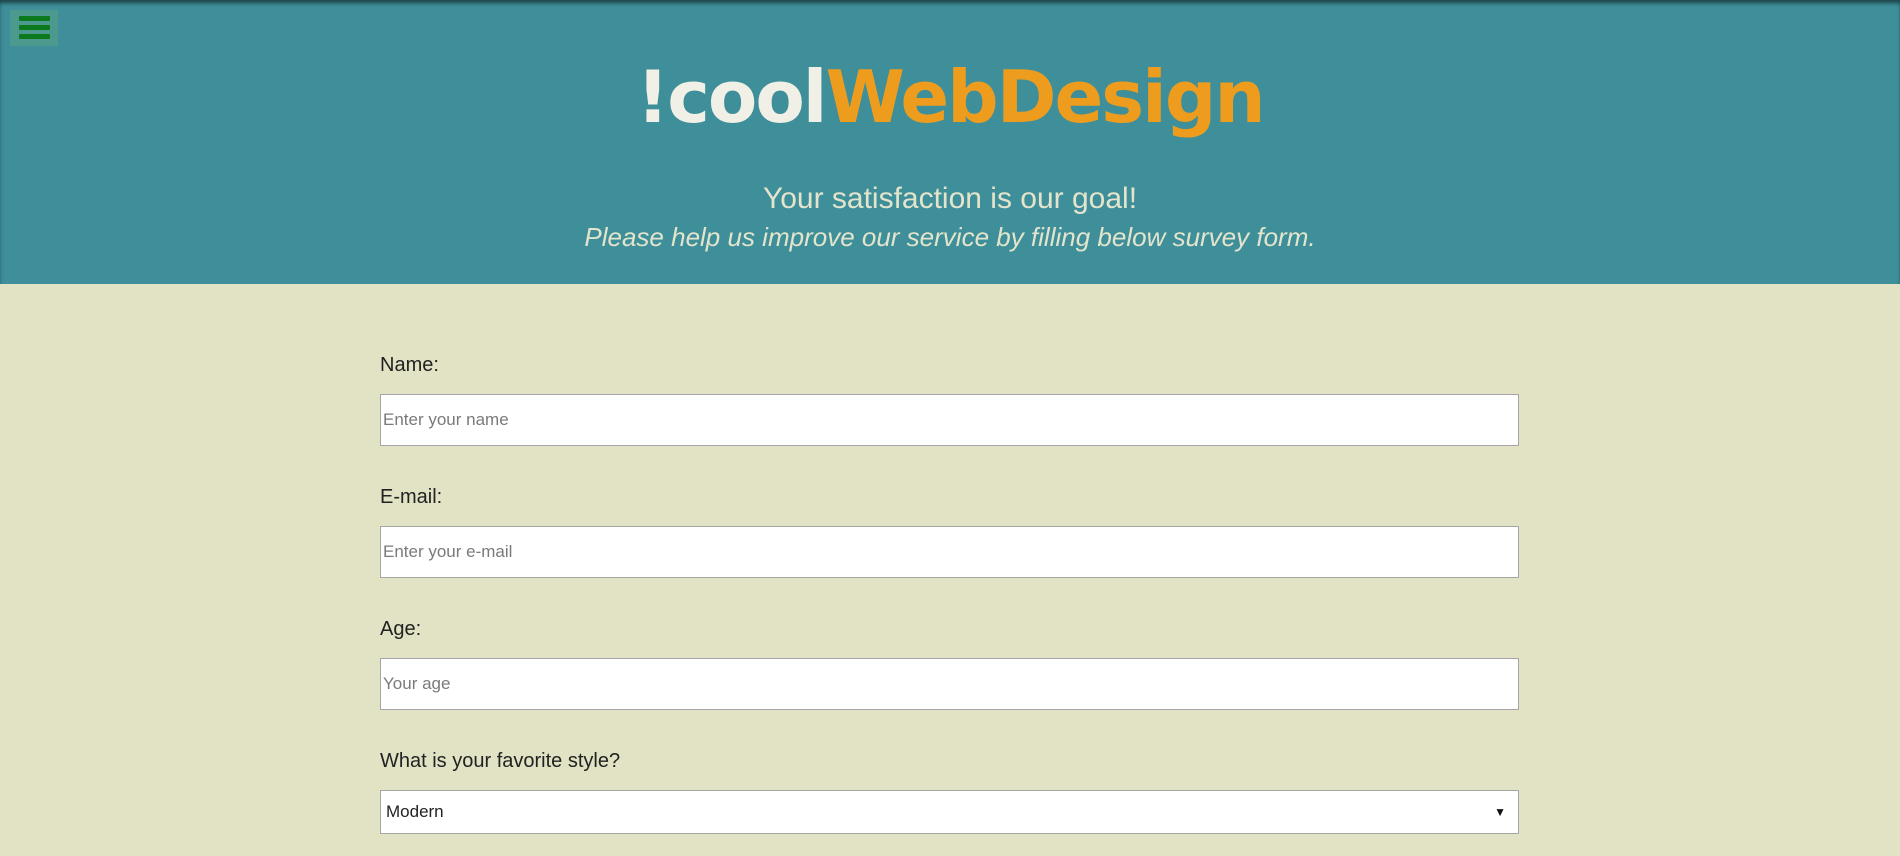 The width and height of the screenshot is (1900, 856). What do you see at coordinates (1500, 812) in the screenshot?
I see `dropdown-arrow-icon: ▼` at bounding box center [1500, 812].